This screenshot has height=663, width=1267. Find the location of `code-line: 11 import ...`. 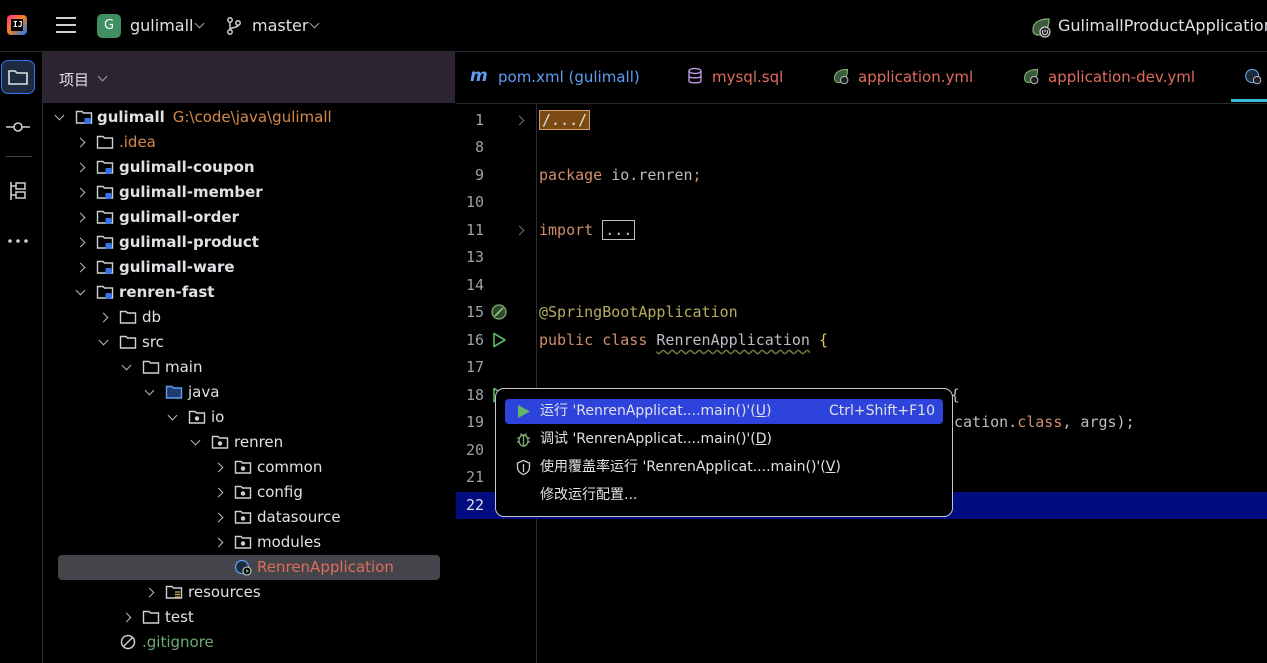

code-line: 11 import ... is located at coordinates (861, 230).